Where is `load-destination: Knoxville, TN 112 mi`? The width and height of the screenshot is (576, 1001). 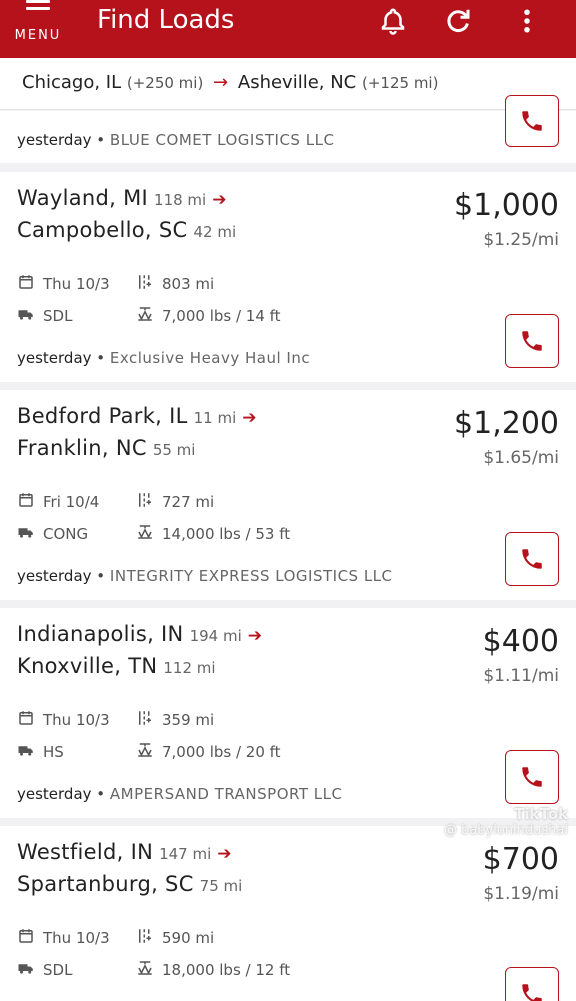 load-destination: Knoxville, TN 112 mi is located at coordinates (116, 666).